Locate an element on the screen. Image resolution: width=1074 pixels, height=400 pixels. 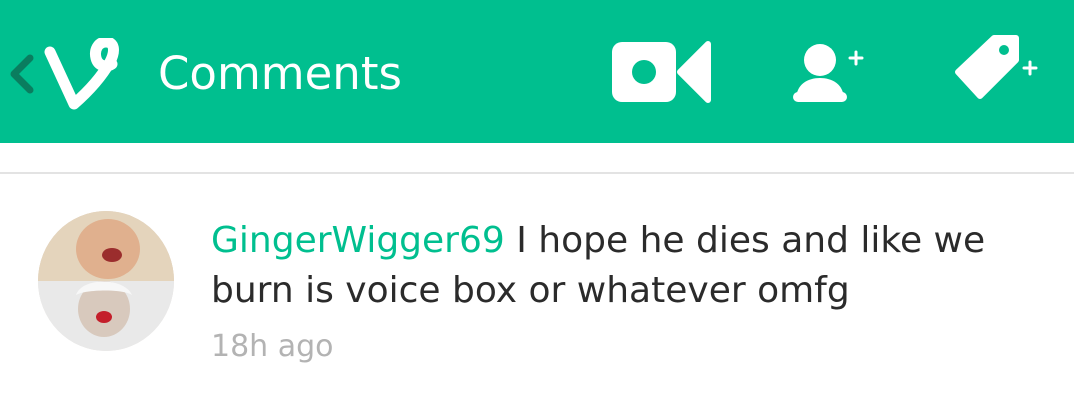
video-camera-icon is located at coordinates (661, 72).